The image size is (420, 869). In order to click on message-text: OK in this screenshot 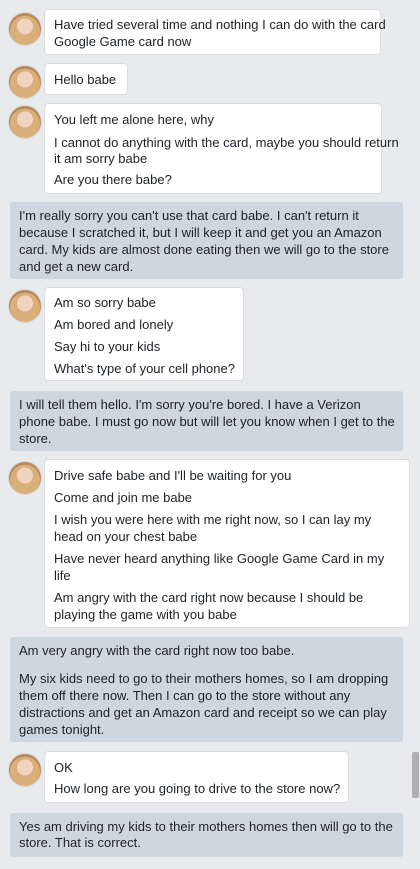, I will do `click(63, 767)`.